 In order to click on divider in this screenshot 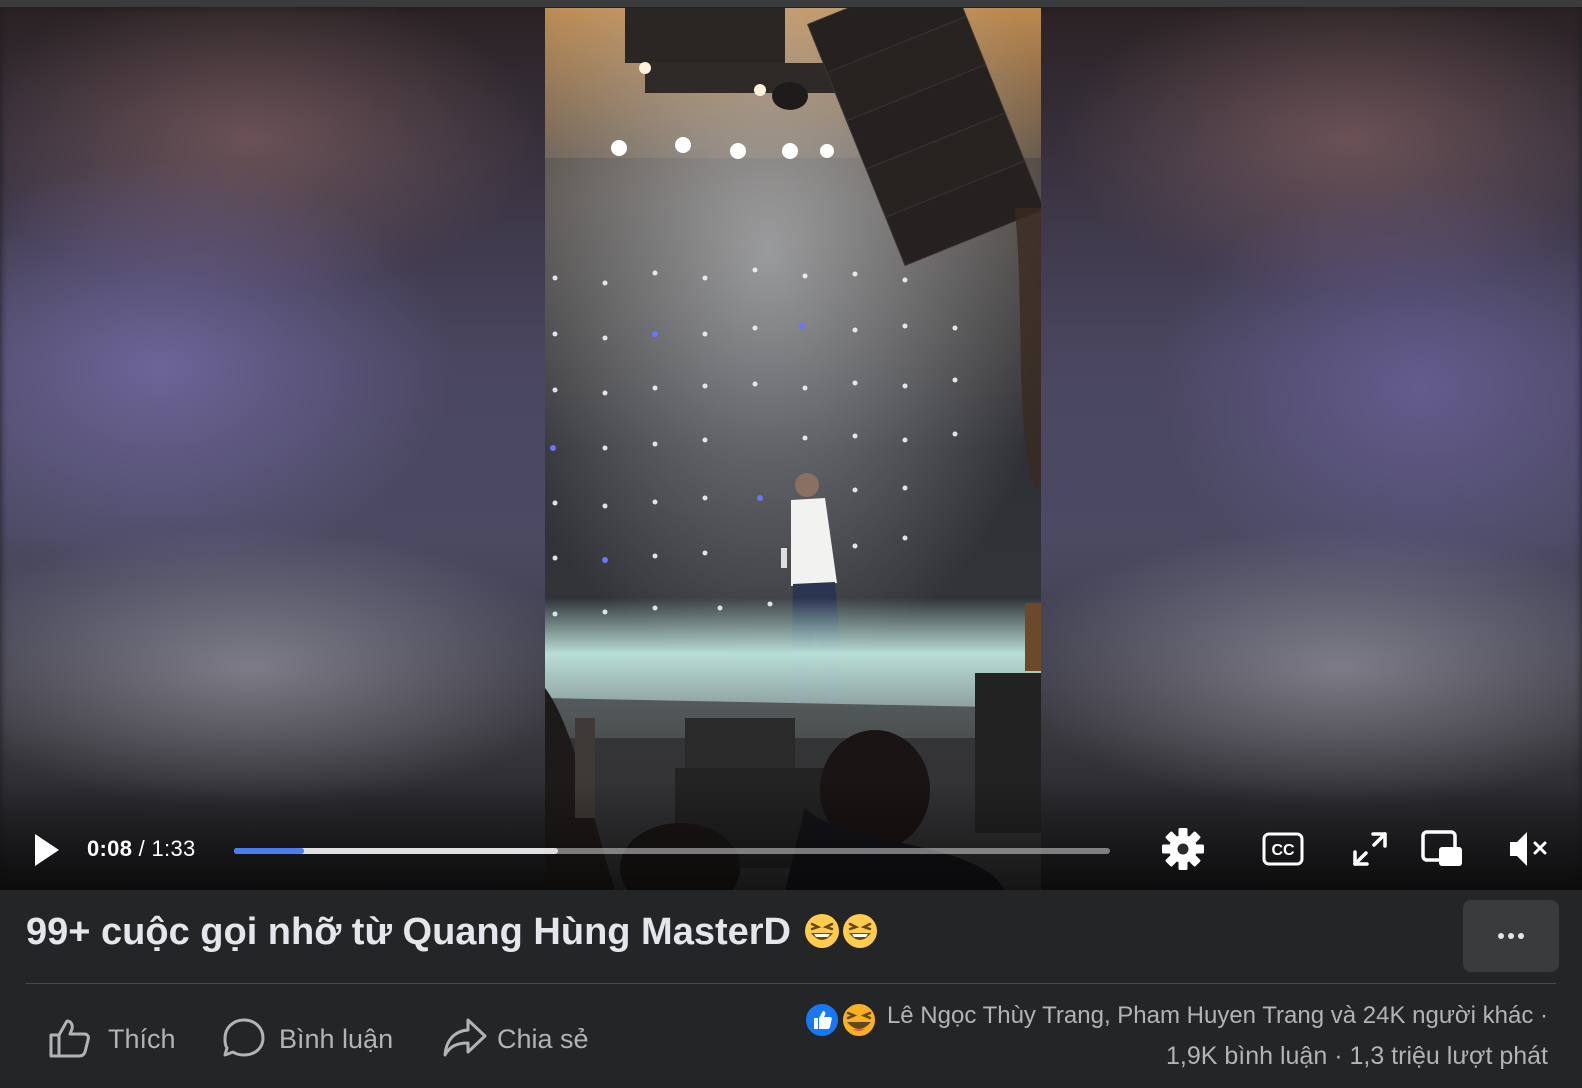, I will do `click(791, 983)`.